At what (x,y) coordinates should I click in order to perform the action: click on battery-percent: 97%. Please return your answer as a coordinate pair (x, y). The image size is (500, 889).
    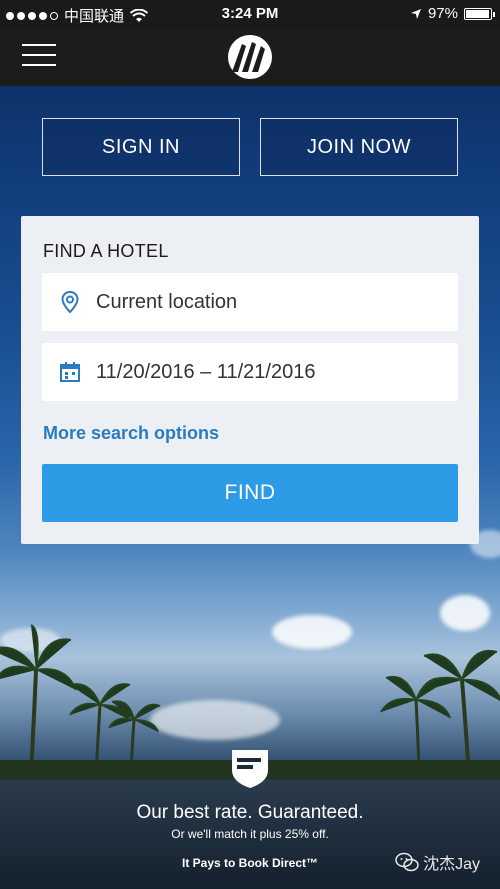
    Looking at the image, I should click on (442, 13).